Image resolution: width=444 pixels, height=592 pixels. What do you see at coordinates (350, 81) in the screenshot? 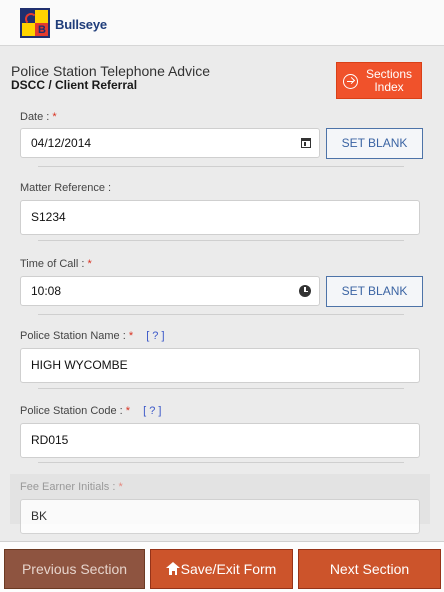
I see `arrow-right-circle-icon` at bounding box center [350, 81].